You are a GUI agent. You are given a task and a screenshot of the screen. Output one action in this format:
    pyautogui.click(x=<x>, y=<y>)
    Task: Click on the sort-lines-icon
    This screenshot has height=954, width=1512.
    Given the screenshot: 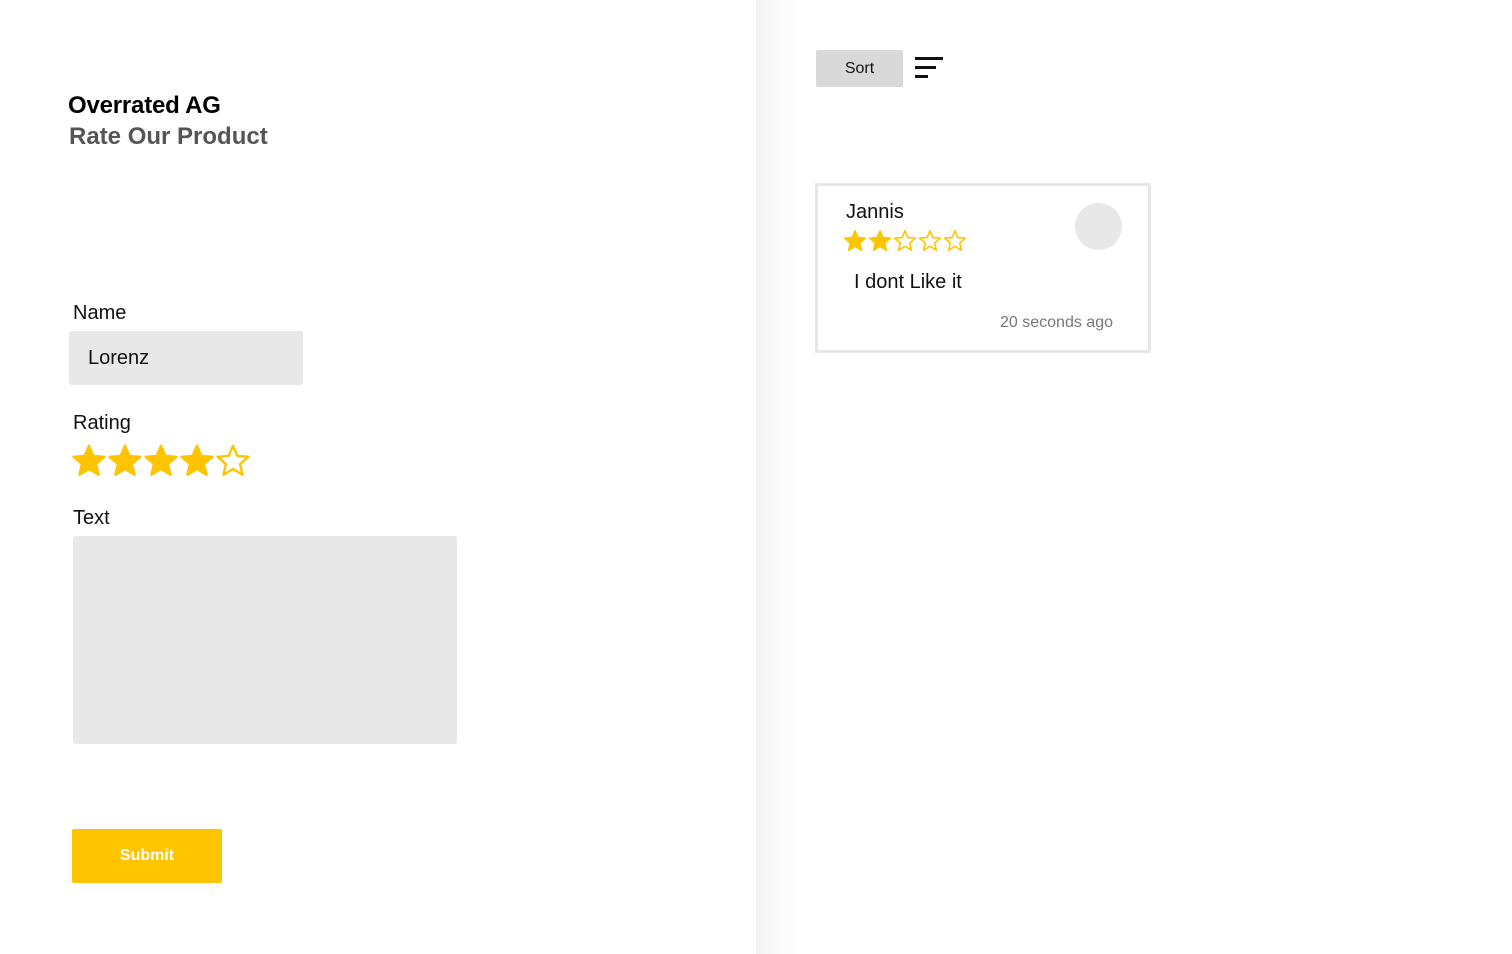 What is the action you would take?
    pyautogui.click(x=929, y=68)
    